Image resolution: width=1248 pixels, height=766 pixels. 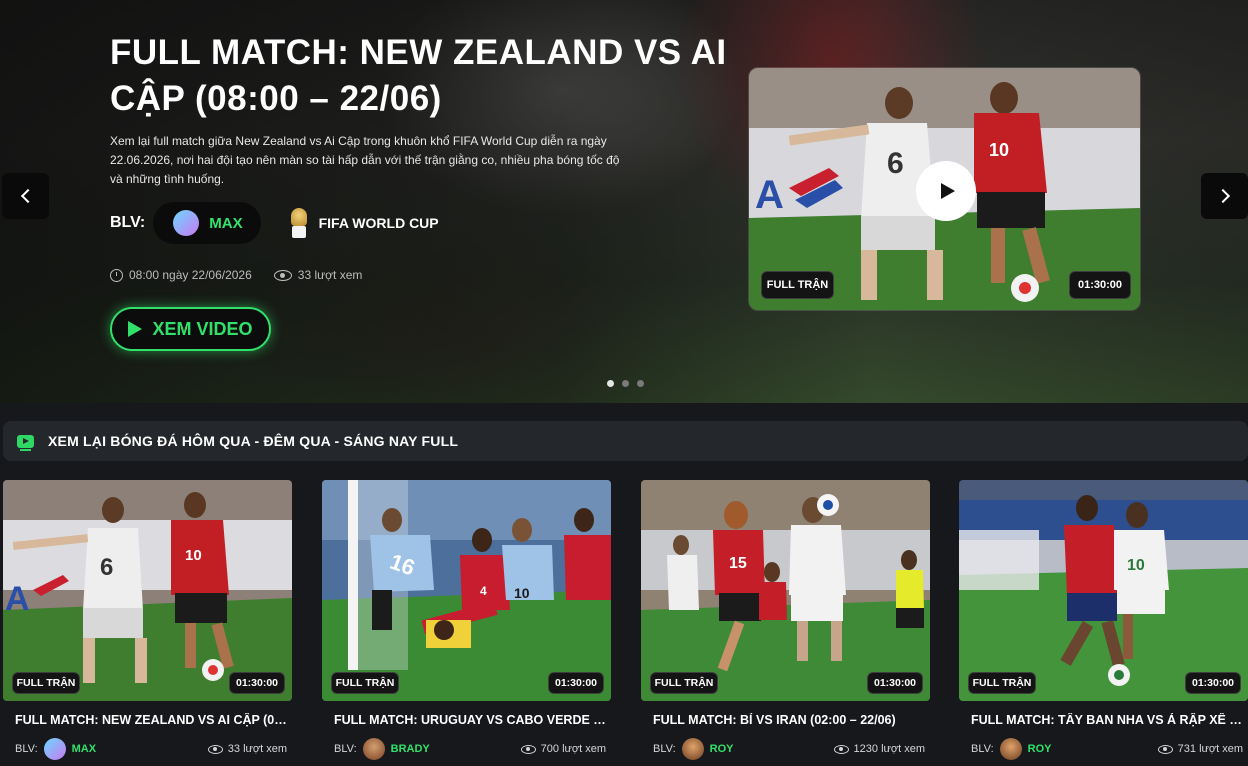 I want to click on hero-play-button, so click(x=946, y=191).